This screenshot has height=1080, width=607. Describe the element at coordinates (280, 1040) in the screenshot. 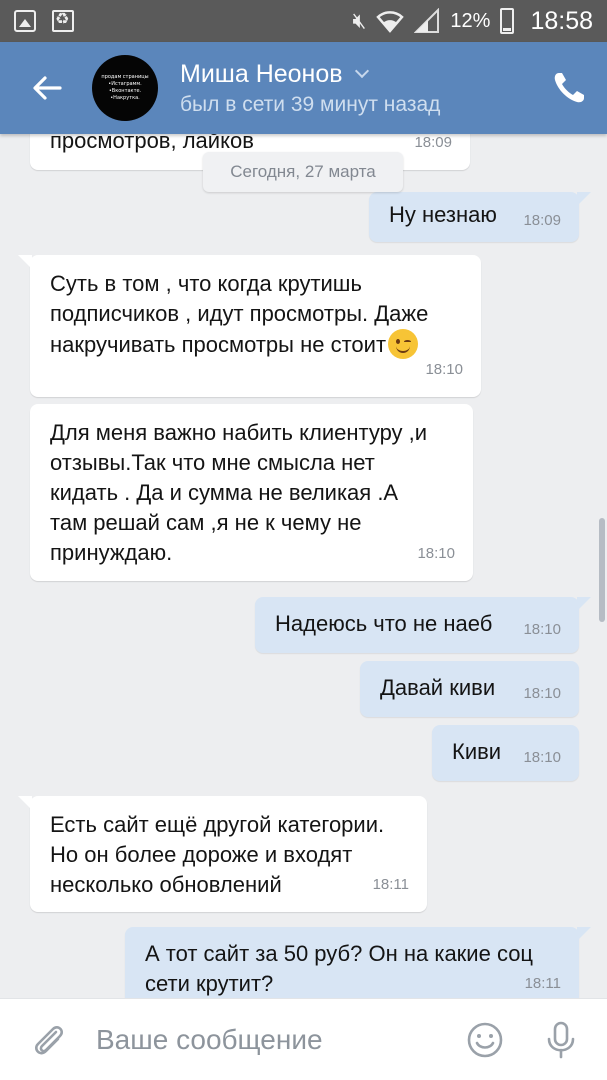

I see `message-input: Ваше сообщение` at that location.